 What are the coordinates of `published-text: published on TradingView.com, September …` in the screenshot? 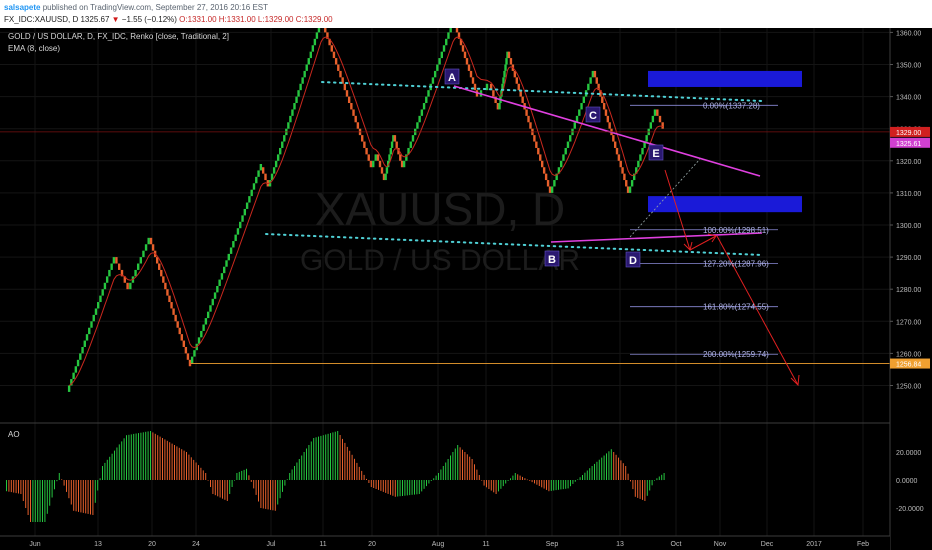 It's located at (154, 7).